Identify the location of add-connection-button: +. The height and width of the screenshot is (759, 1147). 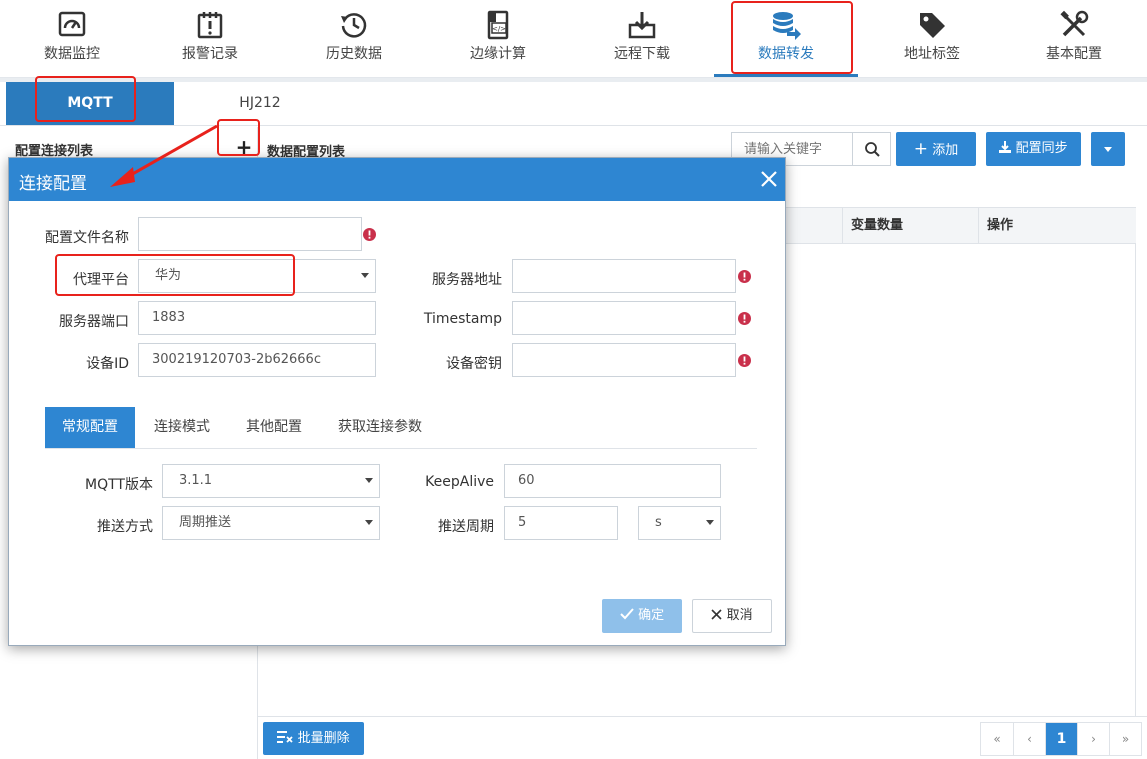
(244, 147).